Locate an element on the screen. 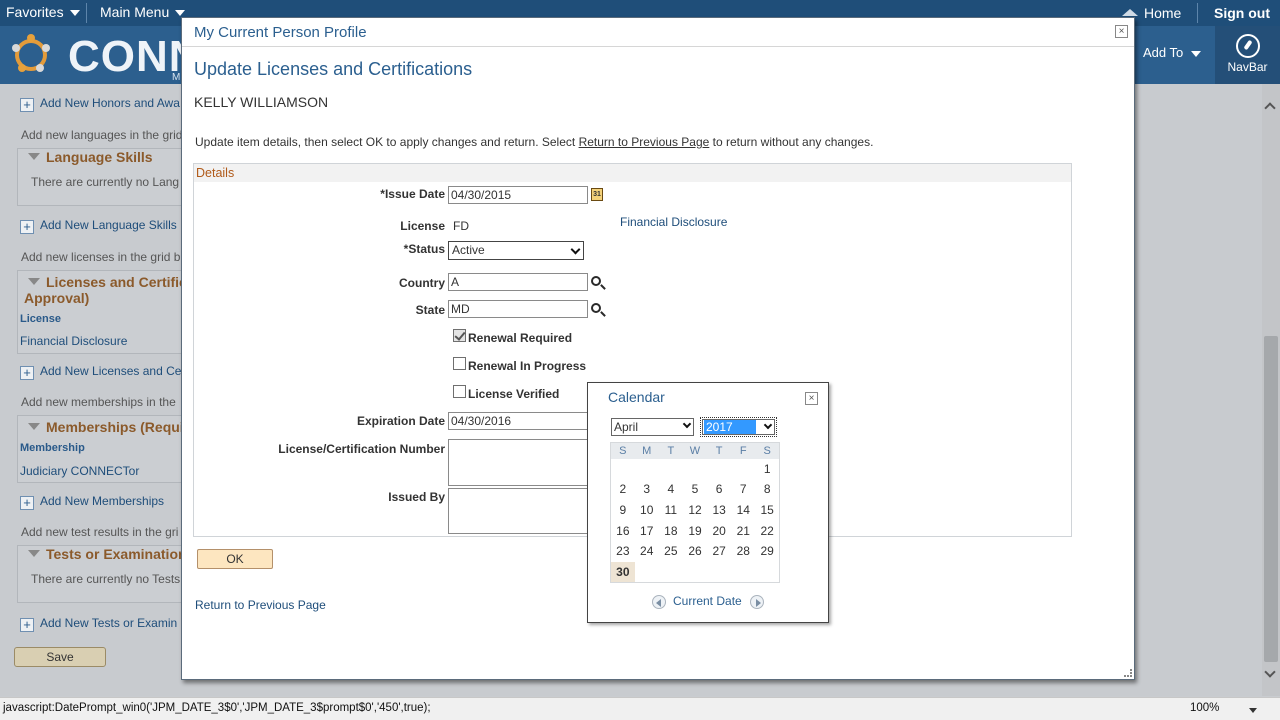  language-skills-title: Language Skills is located at coordinates (90, 157).